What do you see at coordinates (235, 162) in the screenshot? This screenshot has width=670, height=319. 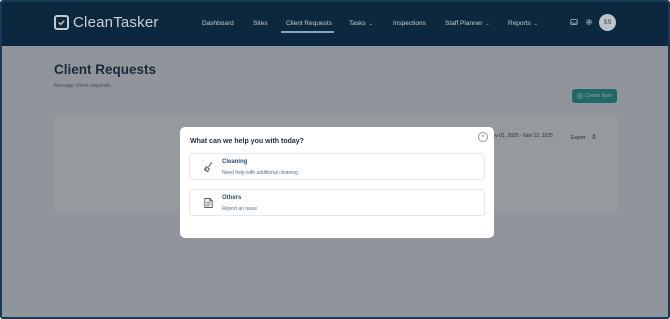 I see `option-title: Cleaning` at bounding box center [235, 162].